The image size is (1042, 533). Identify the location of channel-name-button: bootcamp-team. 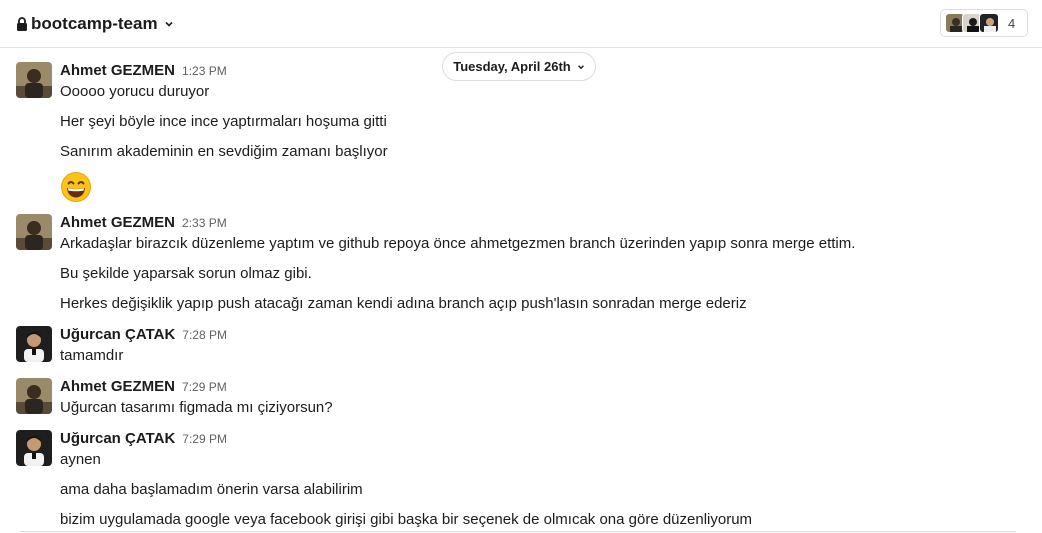
(95, 24).